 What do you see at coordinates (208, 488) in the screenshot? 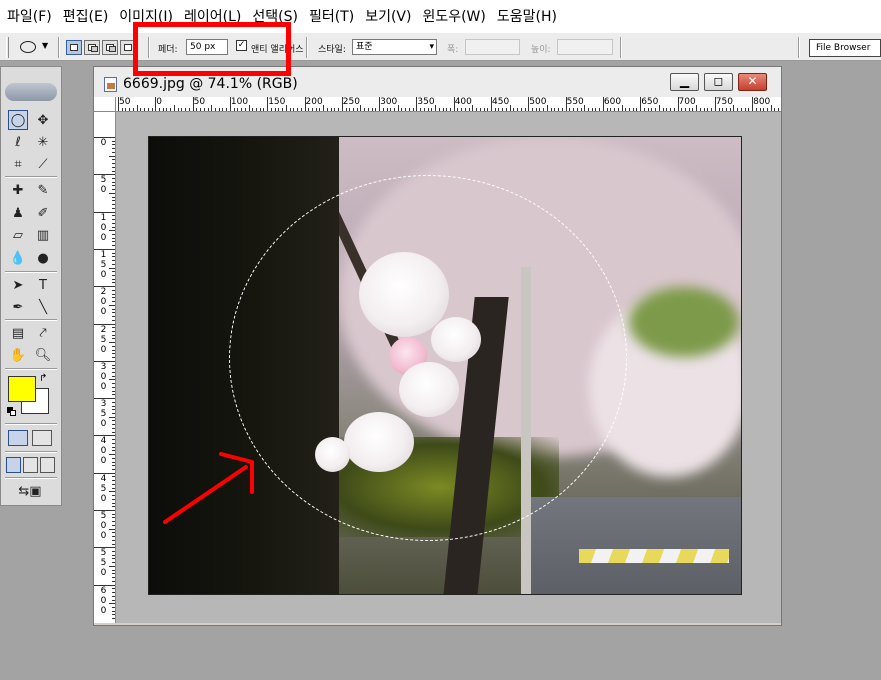
I see `annotation-arrow-icon` at bounding box center [208, 488].